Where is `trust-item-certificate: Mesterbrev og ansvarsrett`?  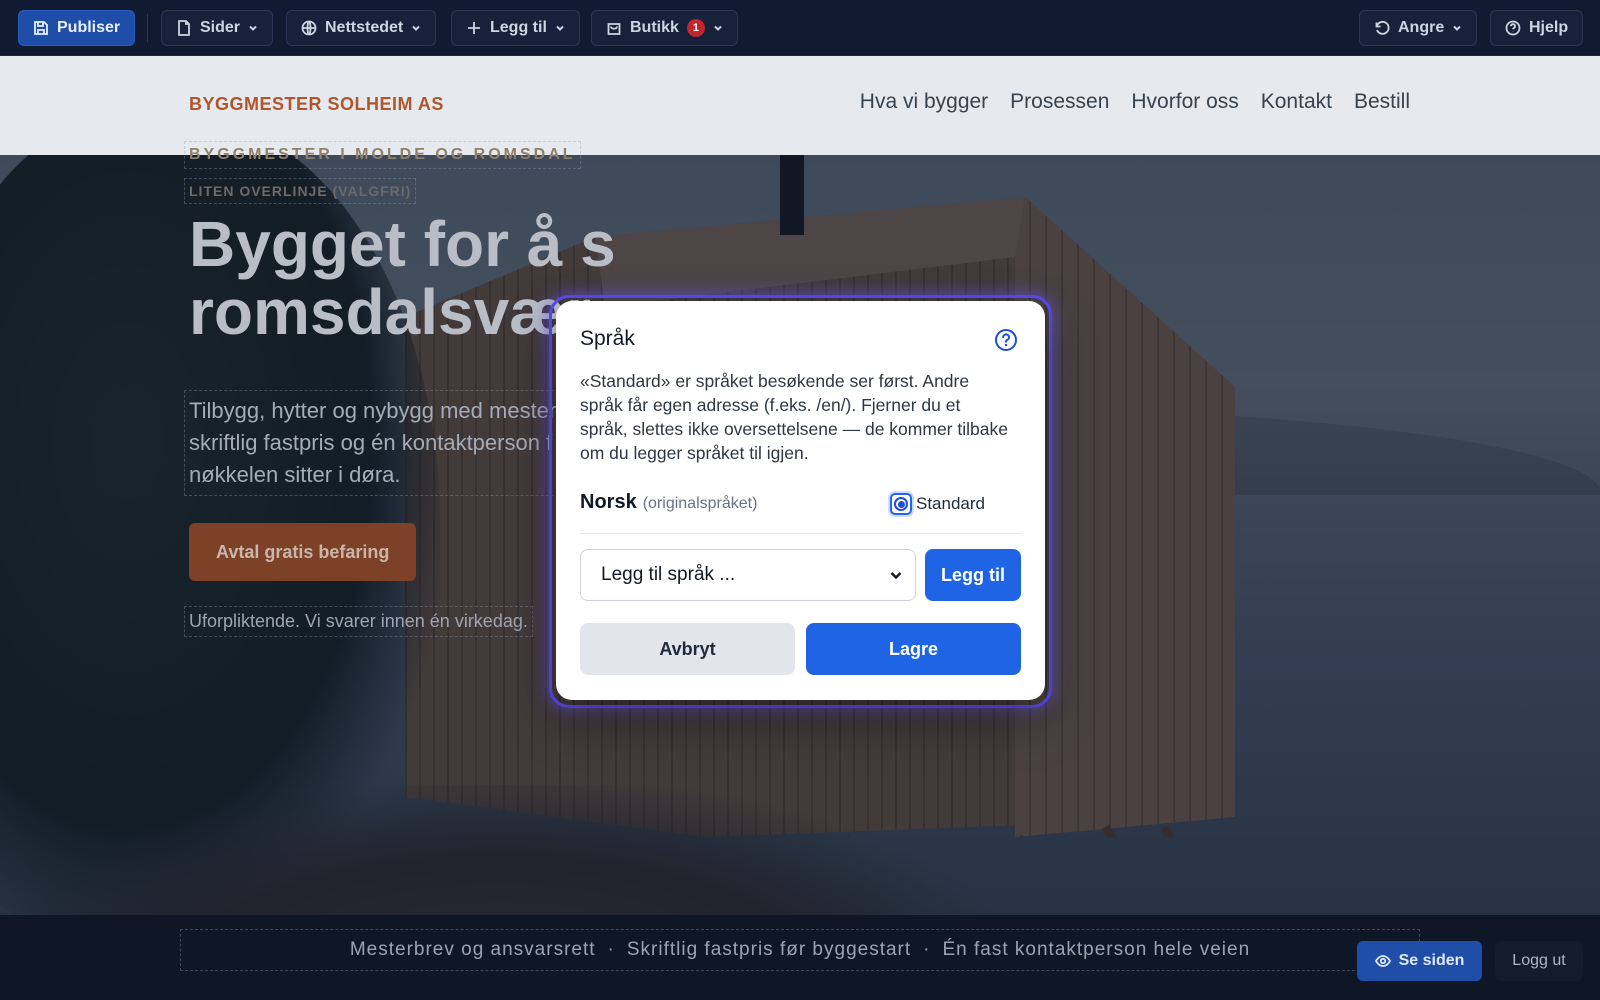 trust-item-certificate: Mesterbrev og ansvarsrett is located at coordinates (472, 949).